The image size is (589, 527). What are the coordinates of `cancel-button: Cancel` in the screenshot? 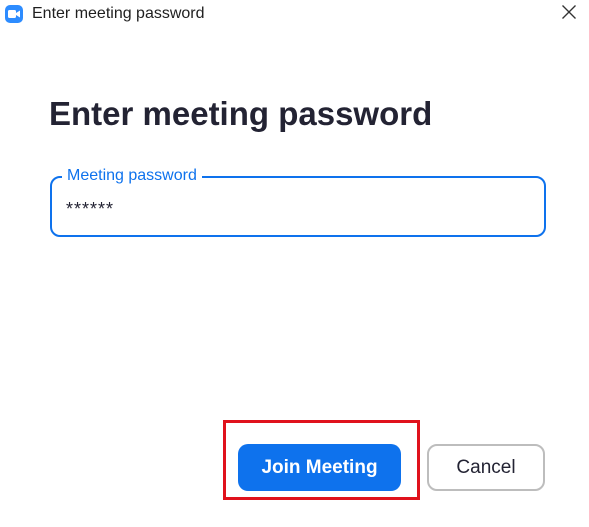 It's located at (486, 467).